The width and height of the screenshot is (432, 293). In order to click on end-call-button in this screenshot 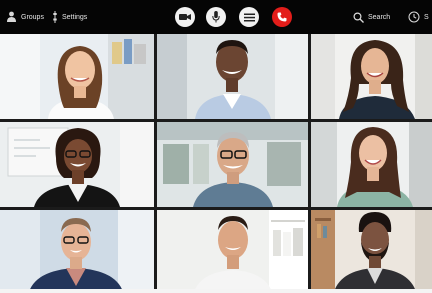, I will do `click(282, 17)`.